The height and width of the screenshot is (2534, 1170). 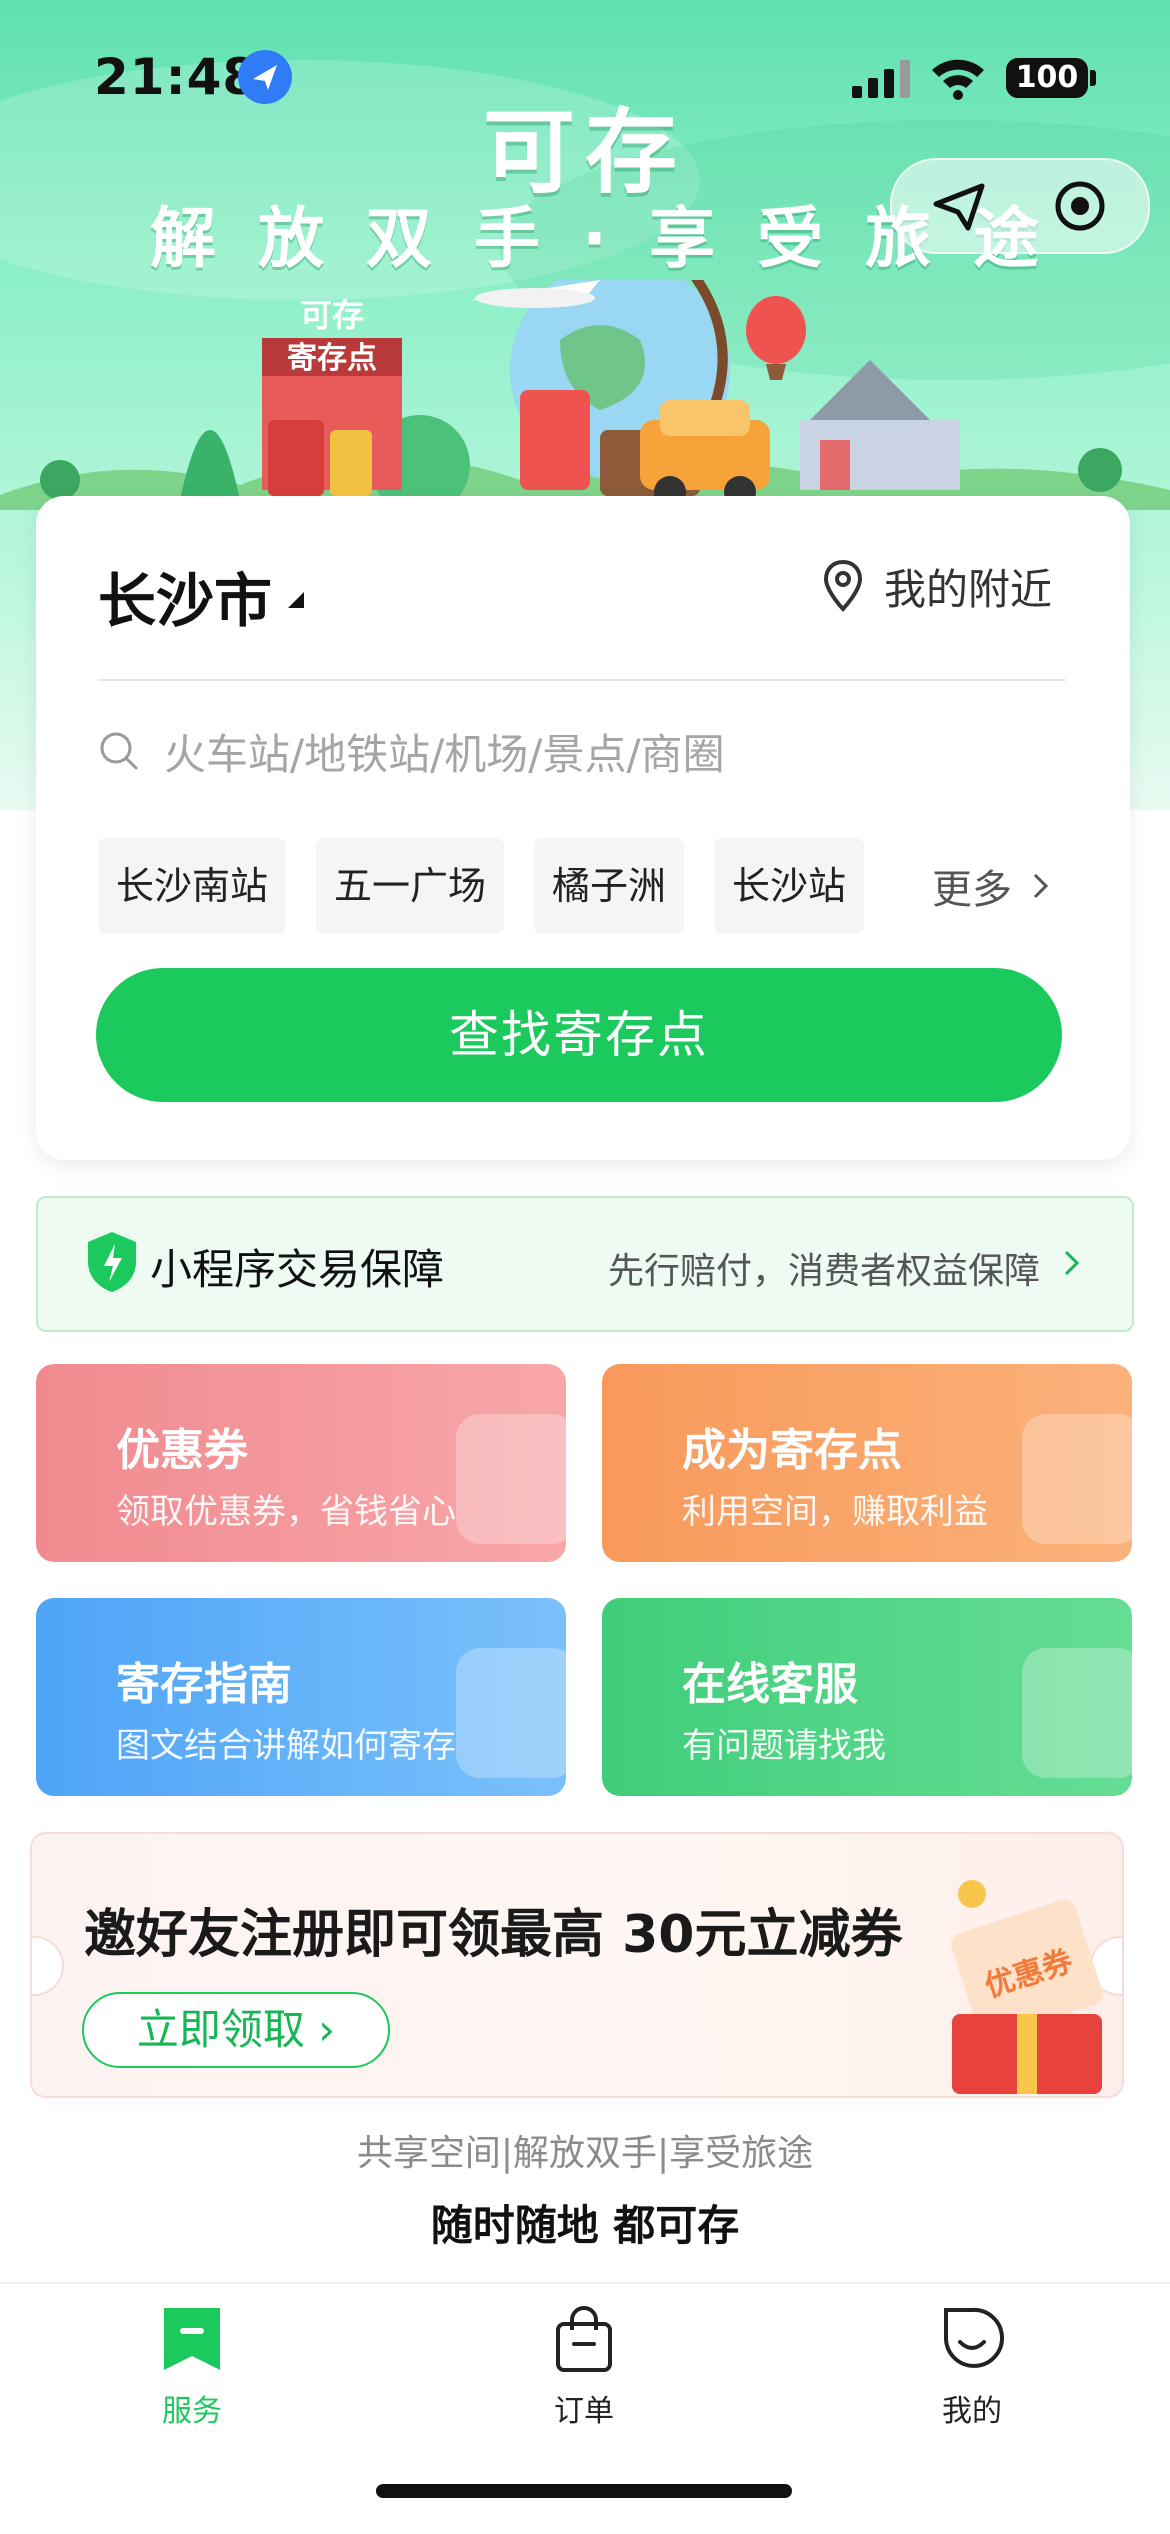 I want to click on tab-order: 订单, so click(x=584, y=2374).